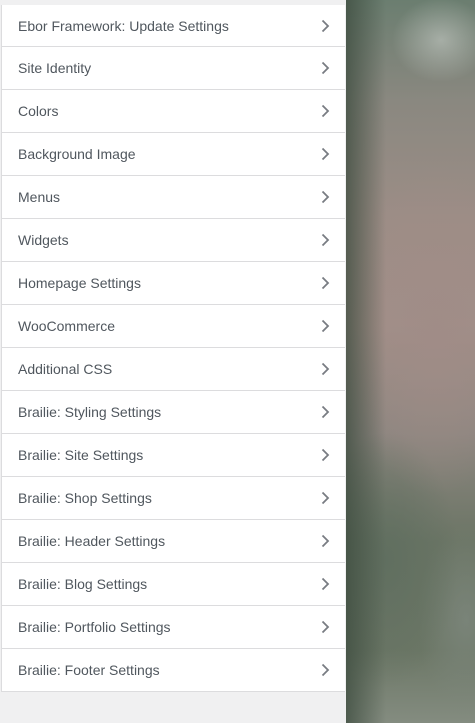  What do you see at coordinates (39, 197) in the screenshot?
I see `panel-label: Menus` at bounding box center [39, 197].